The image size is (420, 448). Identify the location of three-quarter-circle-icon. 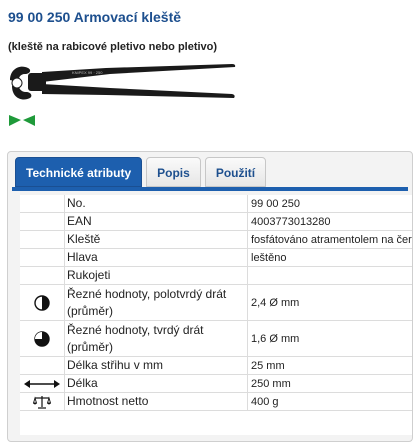
(42, 338).